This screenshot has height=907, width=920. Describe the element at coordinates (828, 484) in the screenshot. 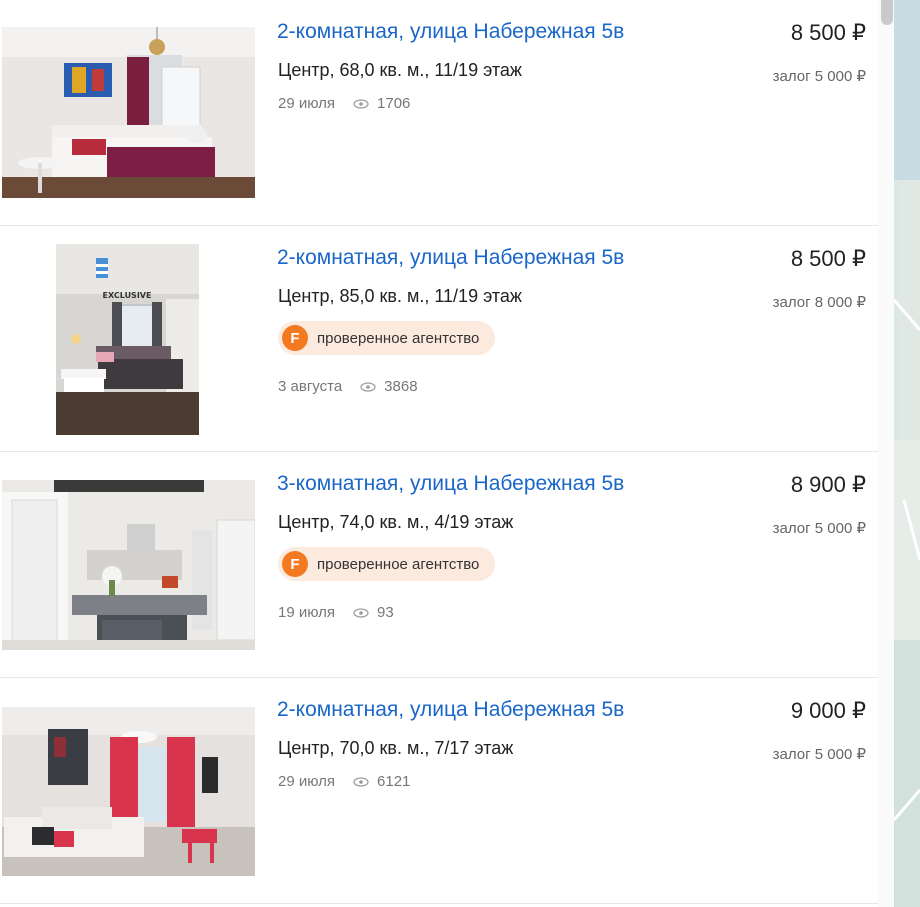

I see `listing-price: 8 900 ₽` at that location.